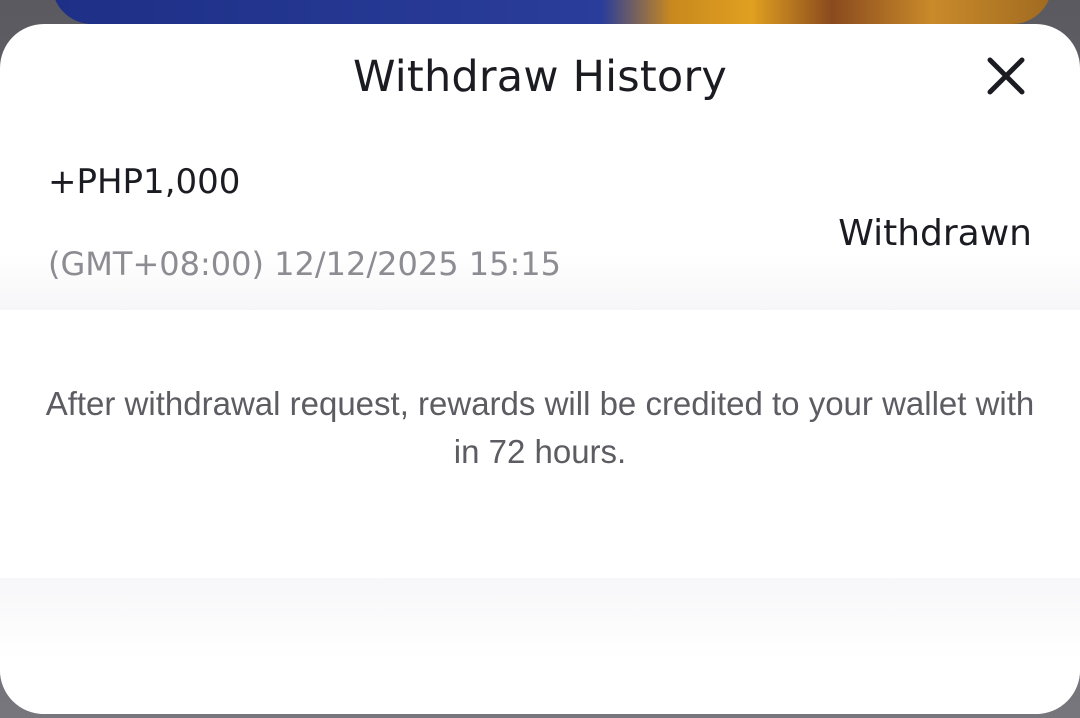 The width and height of the screenshot is (1080, 718). I want to click on record-status: Withdrawn, so click(935, 233).